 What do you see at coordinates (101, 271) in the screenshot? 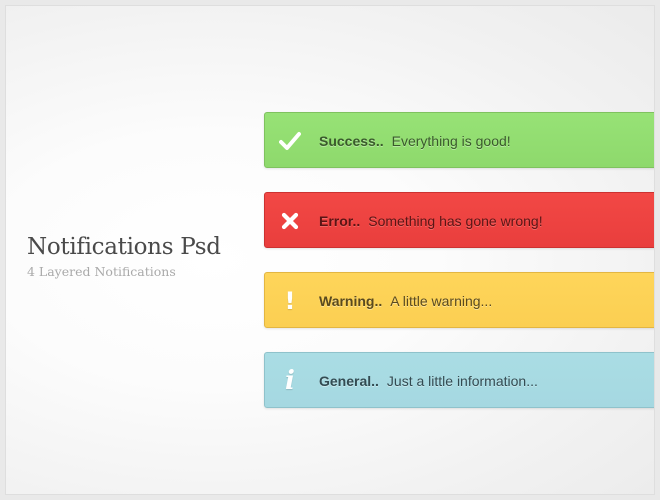
I see `page-subtitle: 4 Layered Notifications` at bounding box center [101, 271].